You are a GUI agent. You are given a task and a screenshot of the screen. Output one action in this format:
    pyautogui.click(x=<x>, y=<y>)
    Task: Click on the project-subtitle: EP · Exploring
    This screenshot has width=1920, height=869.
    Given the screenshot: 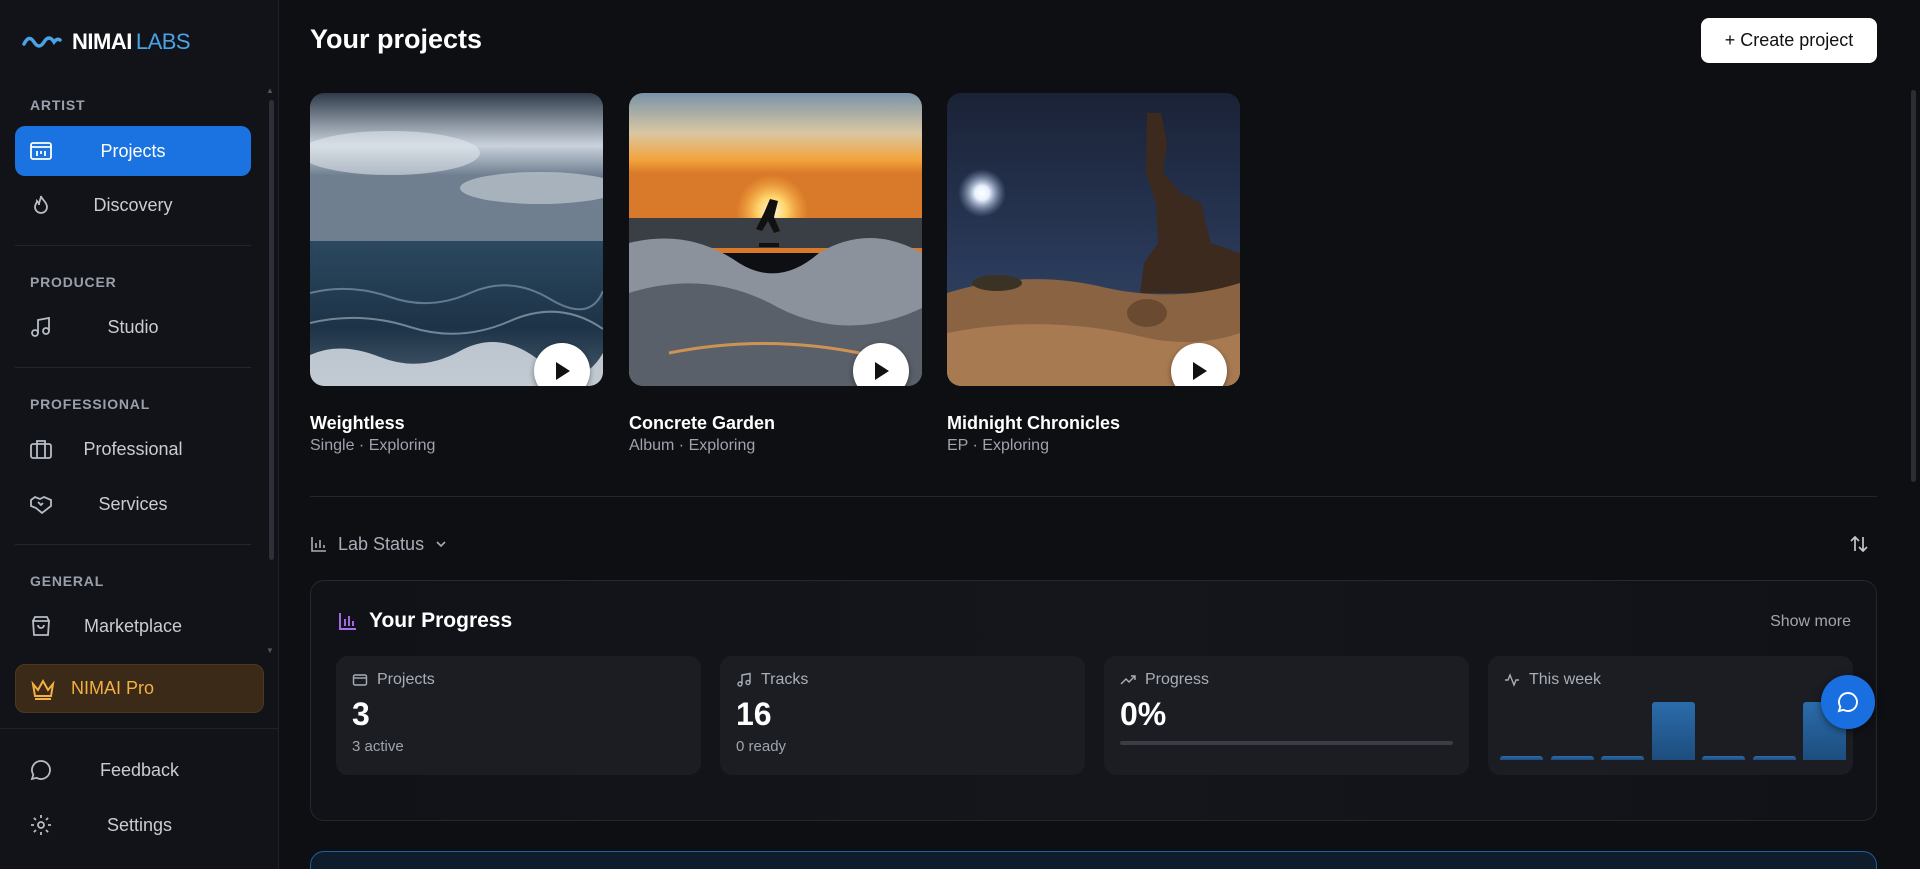 What is the action you would take?
    pyautogui.click(x=998, y=445)
    